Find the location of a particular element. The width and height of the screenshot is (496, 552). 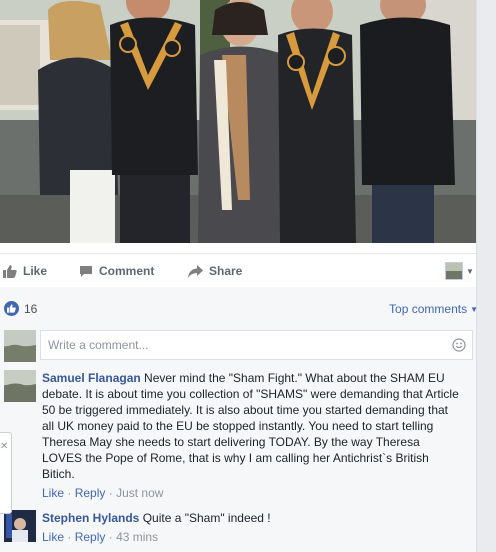

close-icon: ✕ is located at coordinates (4, 446).